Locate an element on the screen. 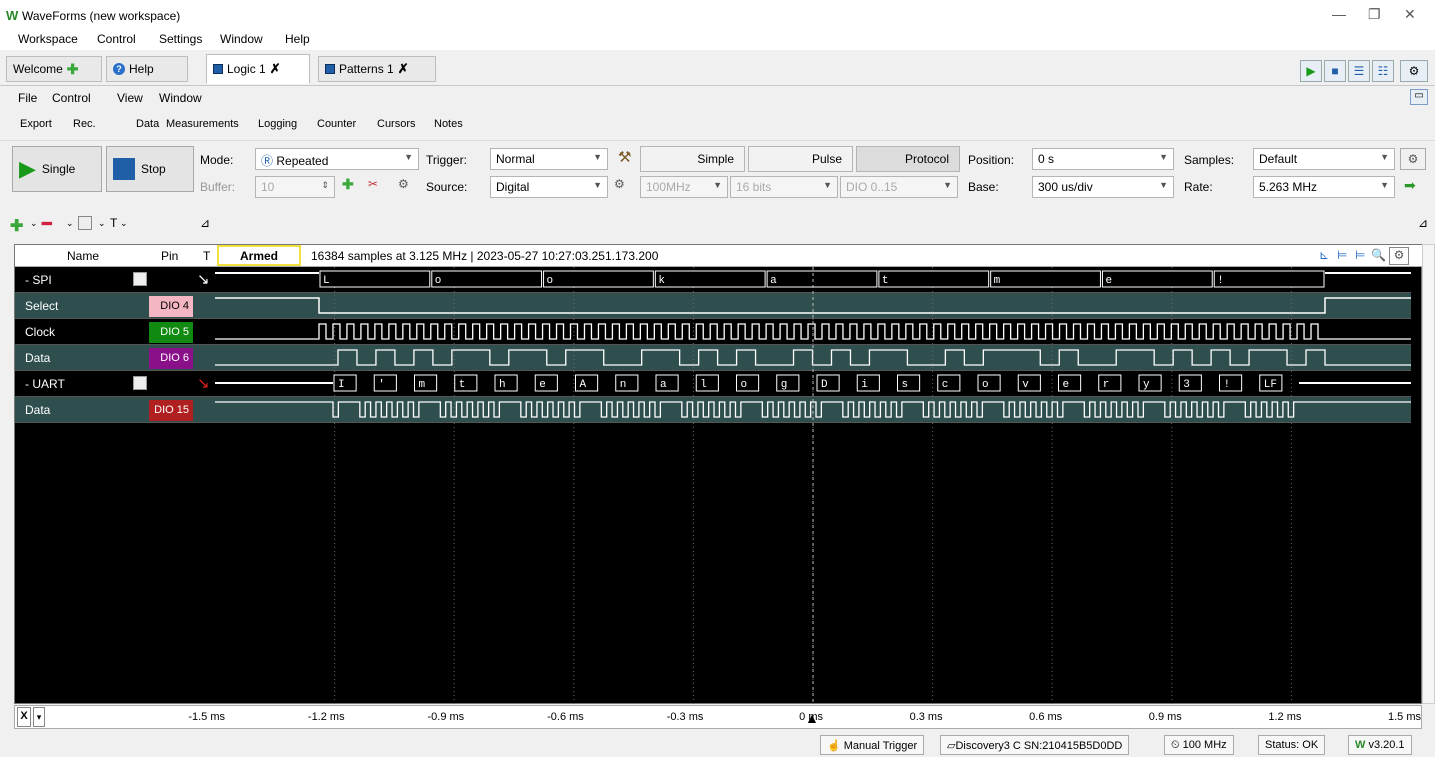 The width and height of the screenshot is (1435, 757). pen-icon is located at coordinates (85, 223).